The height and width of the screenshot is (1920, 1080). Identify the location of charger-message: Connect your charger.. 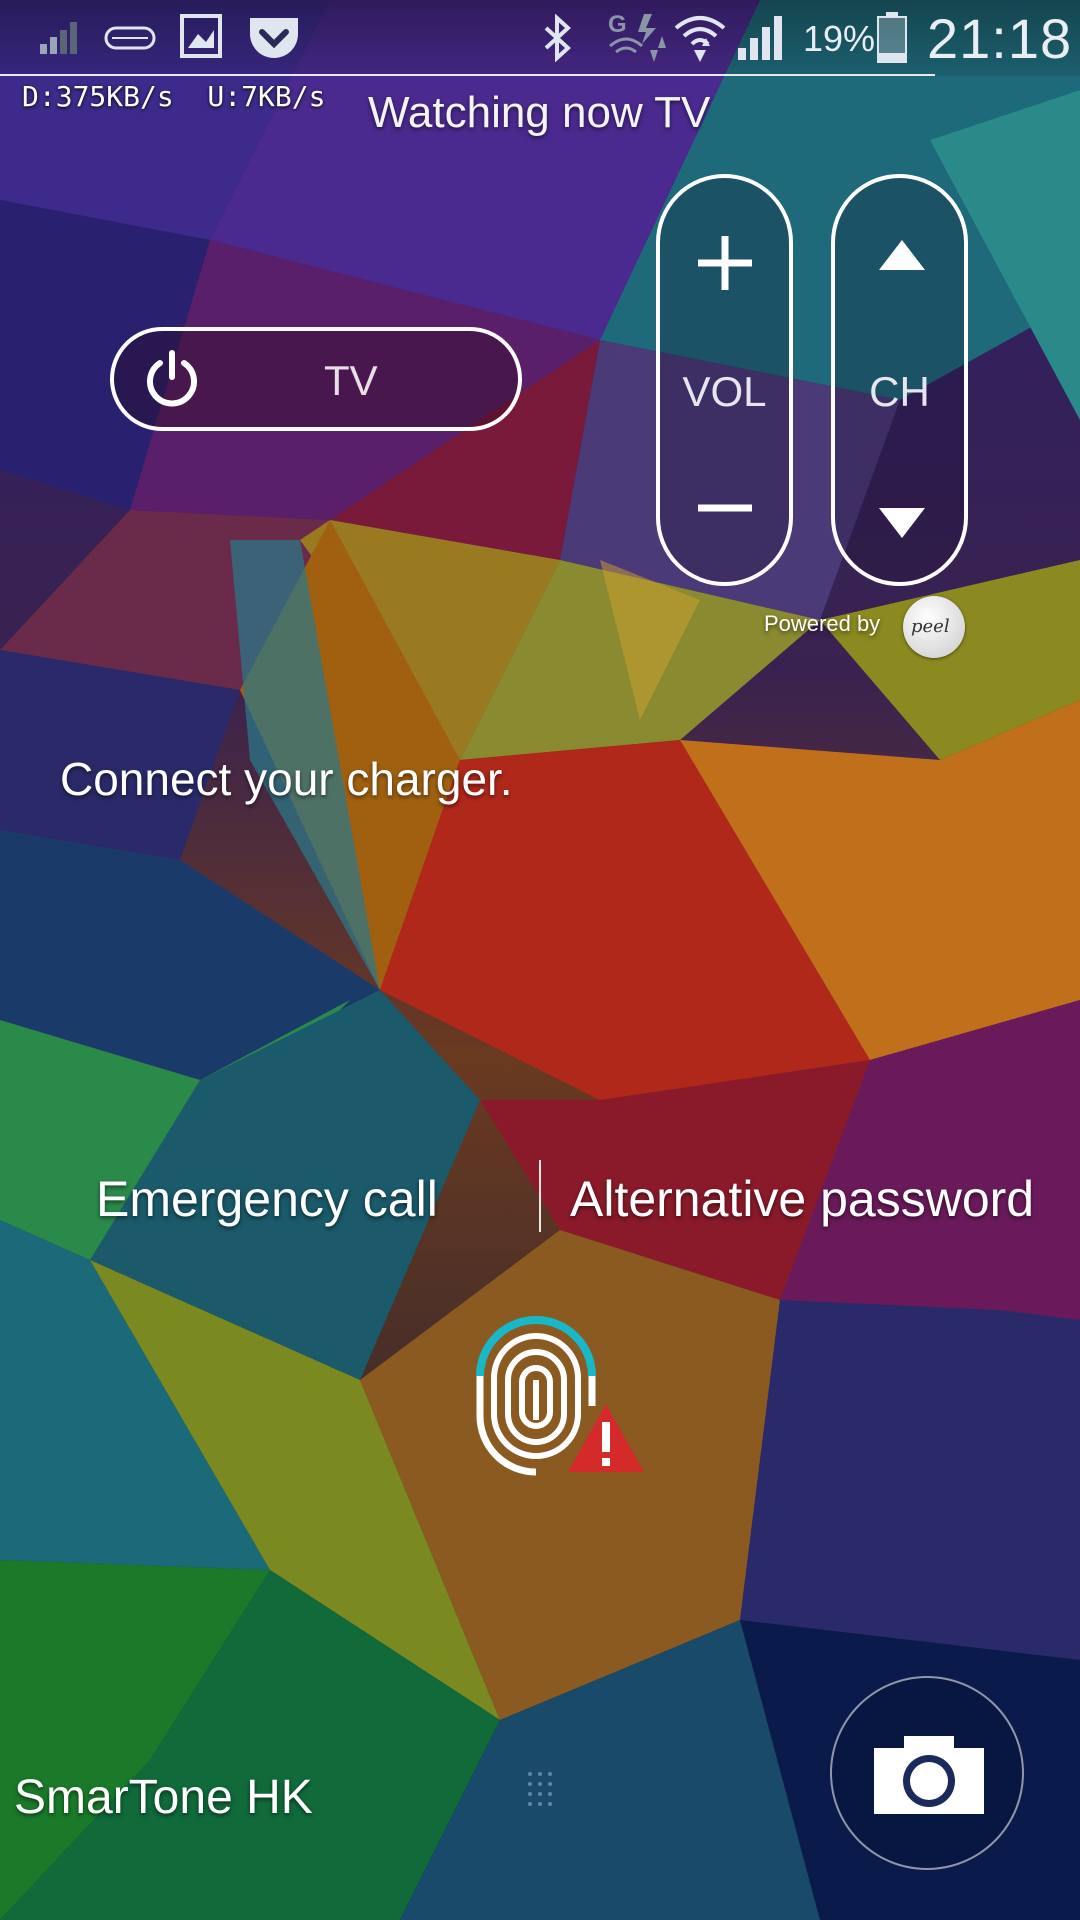
(286, 779).